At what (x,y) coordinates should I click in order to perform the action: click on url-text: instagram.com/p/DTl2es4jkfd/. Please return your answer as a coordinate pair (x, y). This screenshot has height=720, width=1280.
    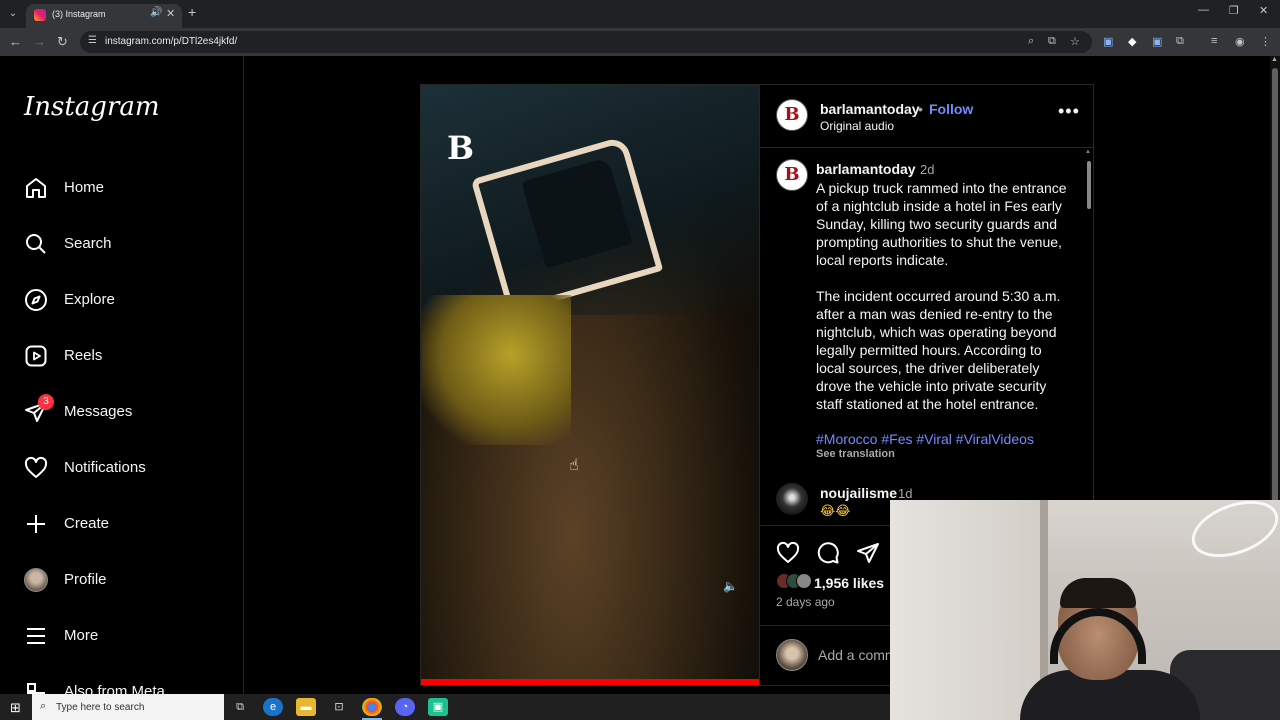
    Looking at the image, I should click on (171, 41).